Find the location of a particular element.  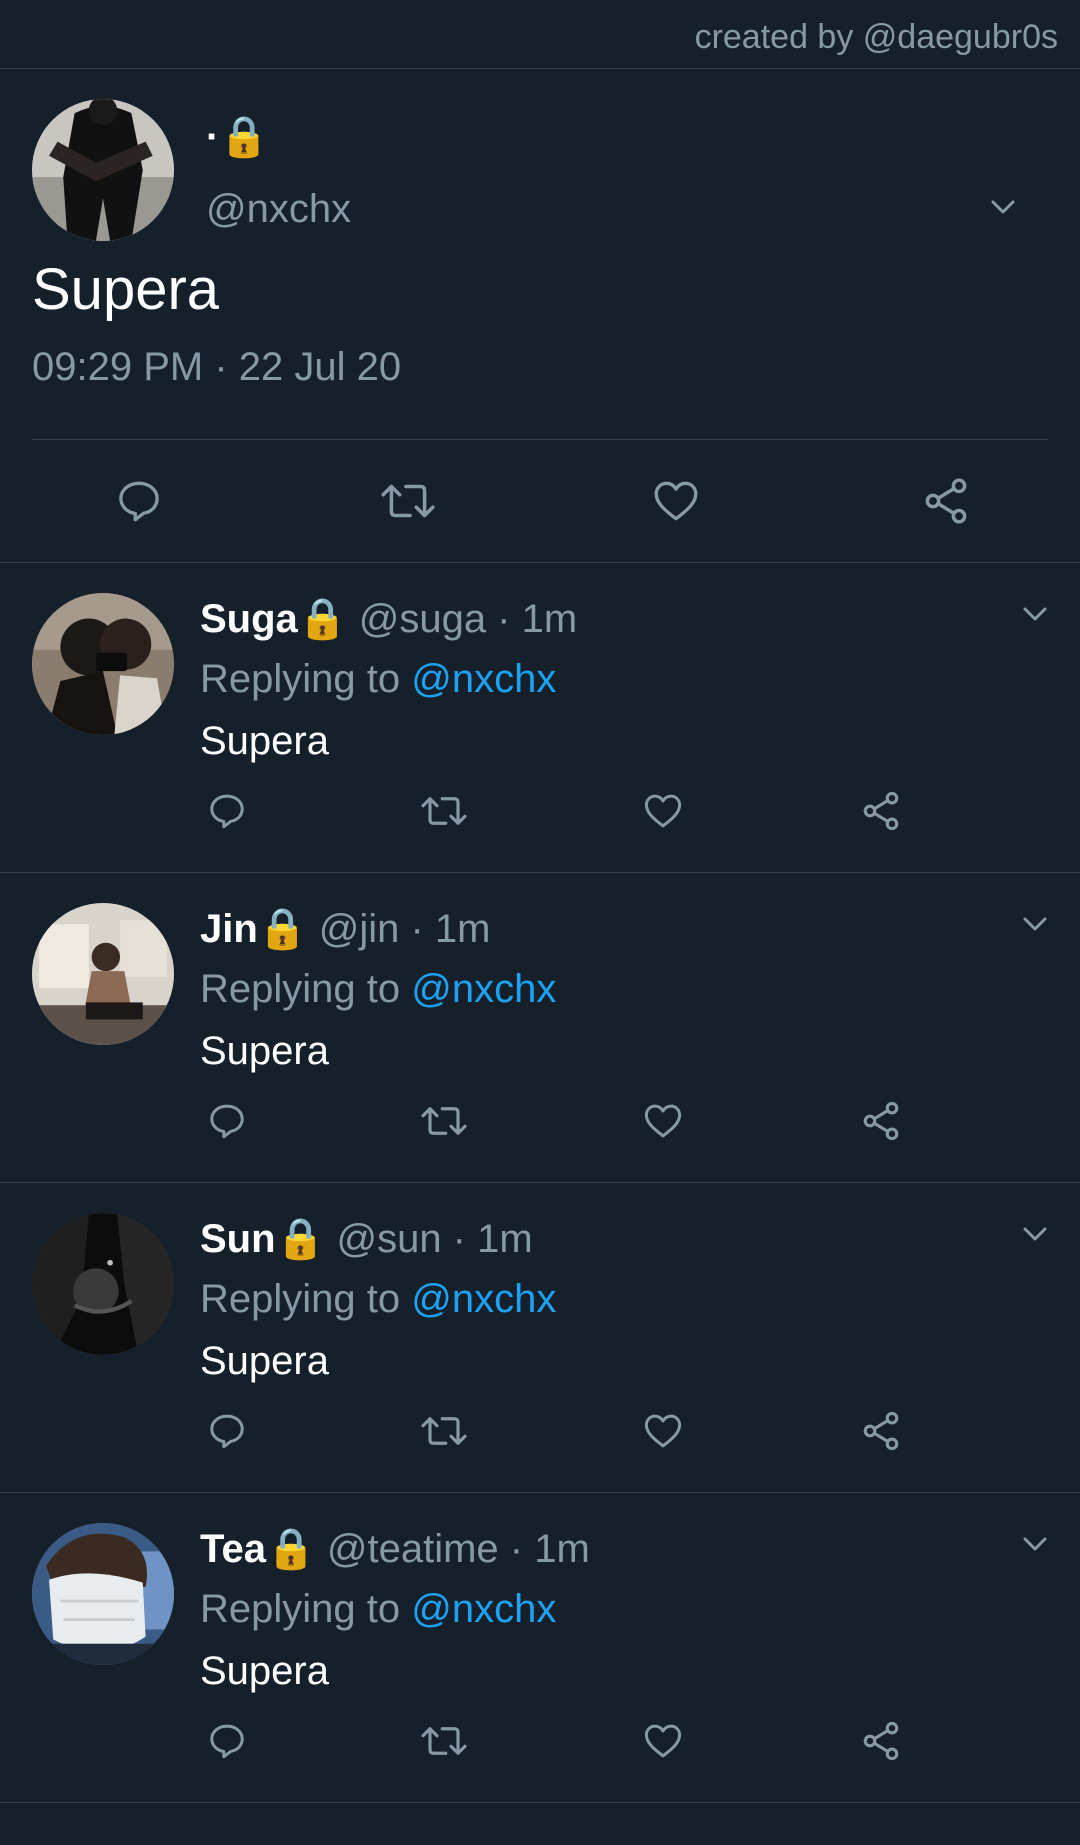

author-handle: @nxchx is located at coordinates (278, 209).